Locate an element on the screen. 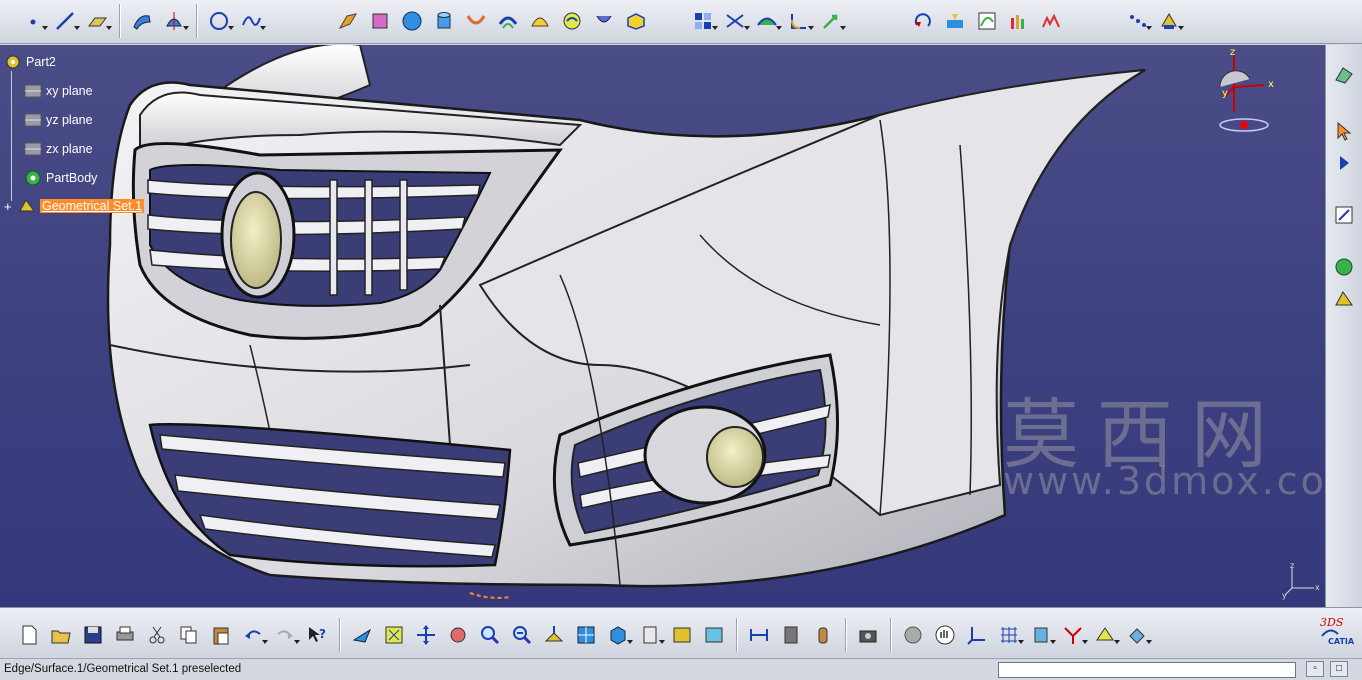  blend-icon is located at coordinates (476, 21).